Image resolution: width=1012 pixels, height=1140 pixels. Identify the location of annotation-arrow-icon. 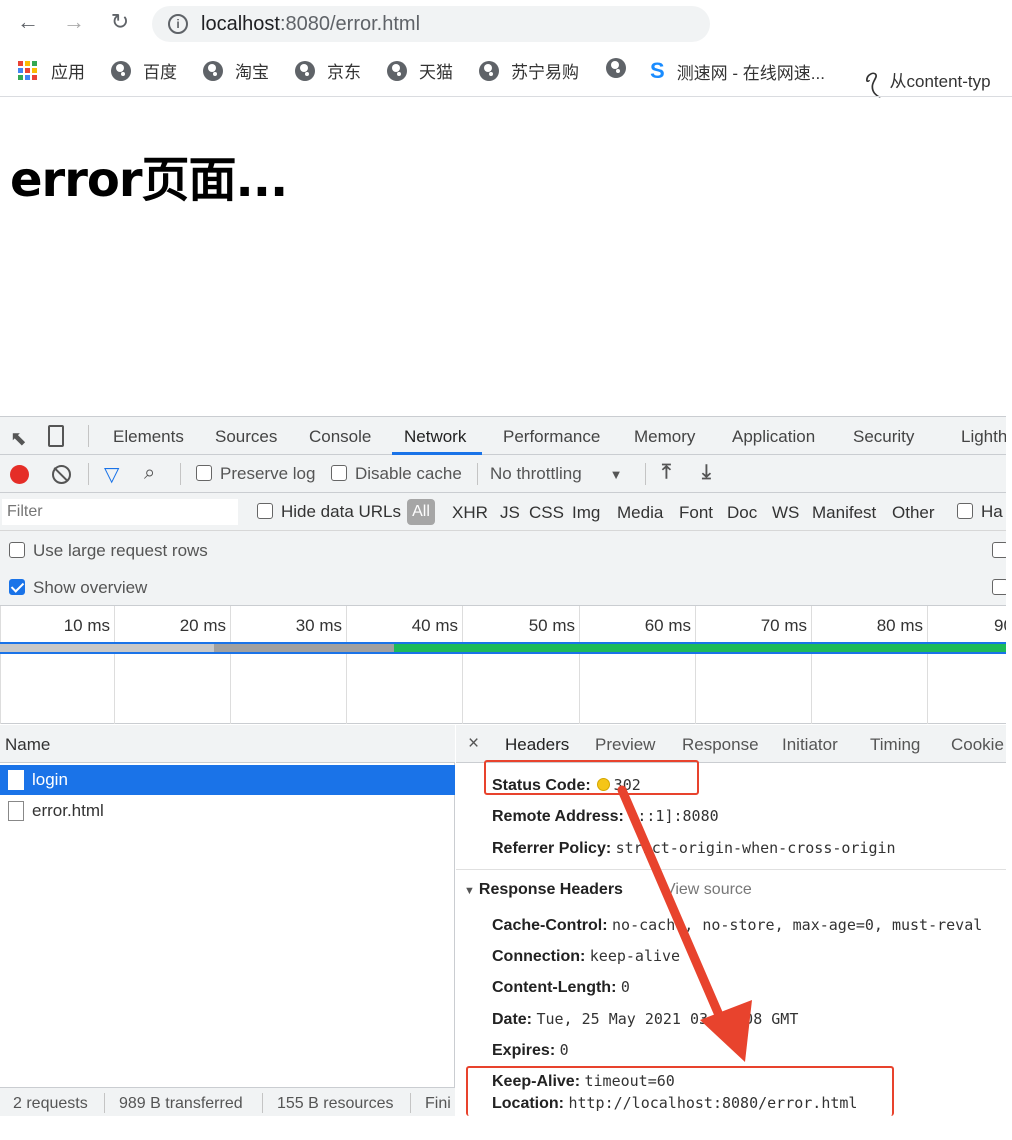
(684, 923).